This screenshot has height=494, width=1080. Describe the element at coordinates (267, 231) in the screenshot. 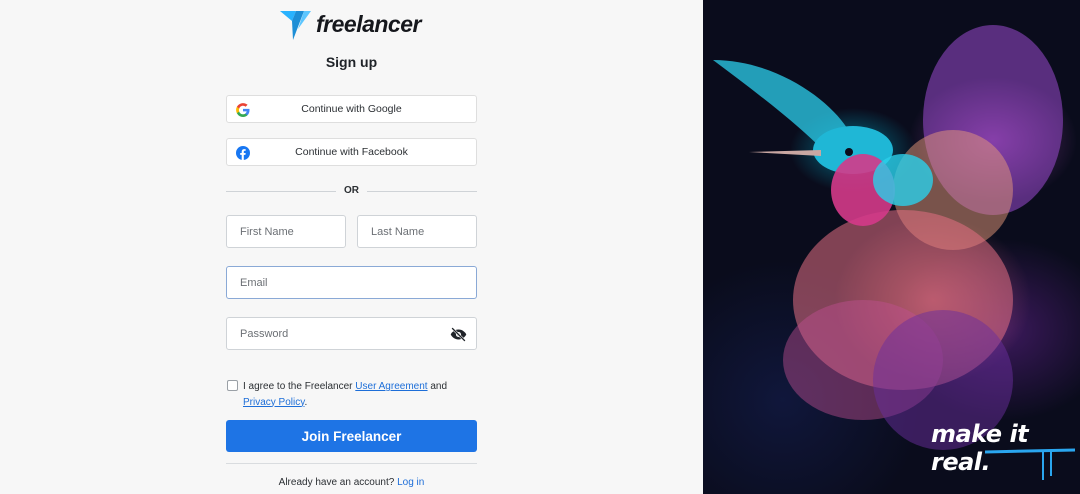

I see `first-name-placeholder: First Name` at that location.